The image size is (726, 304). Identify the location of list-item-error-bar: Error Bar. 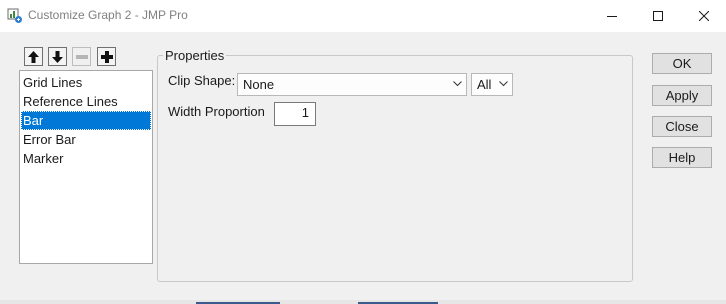
(86, 139).